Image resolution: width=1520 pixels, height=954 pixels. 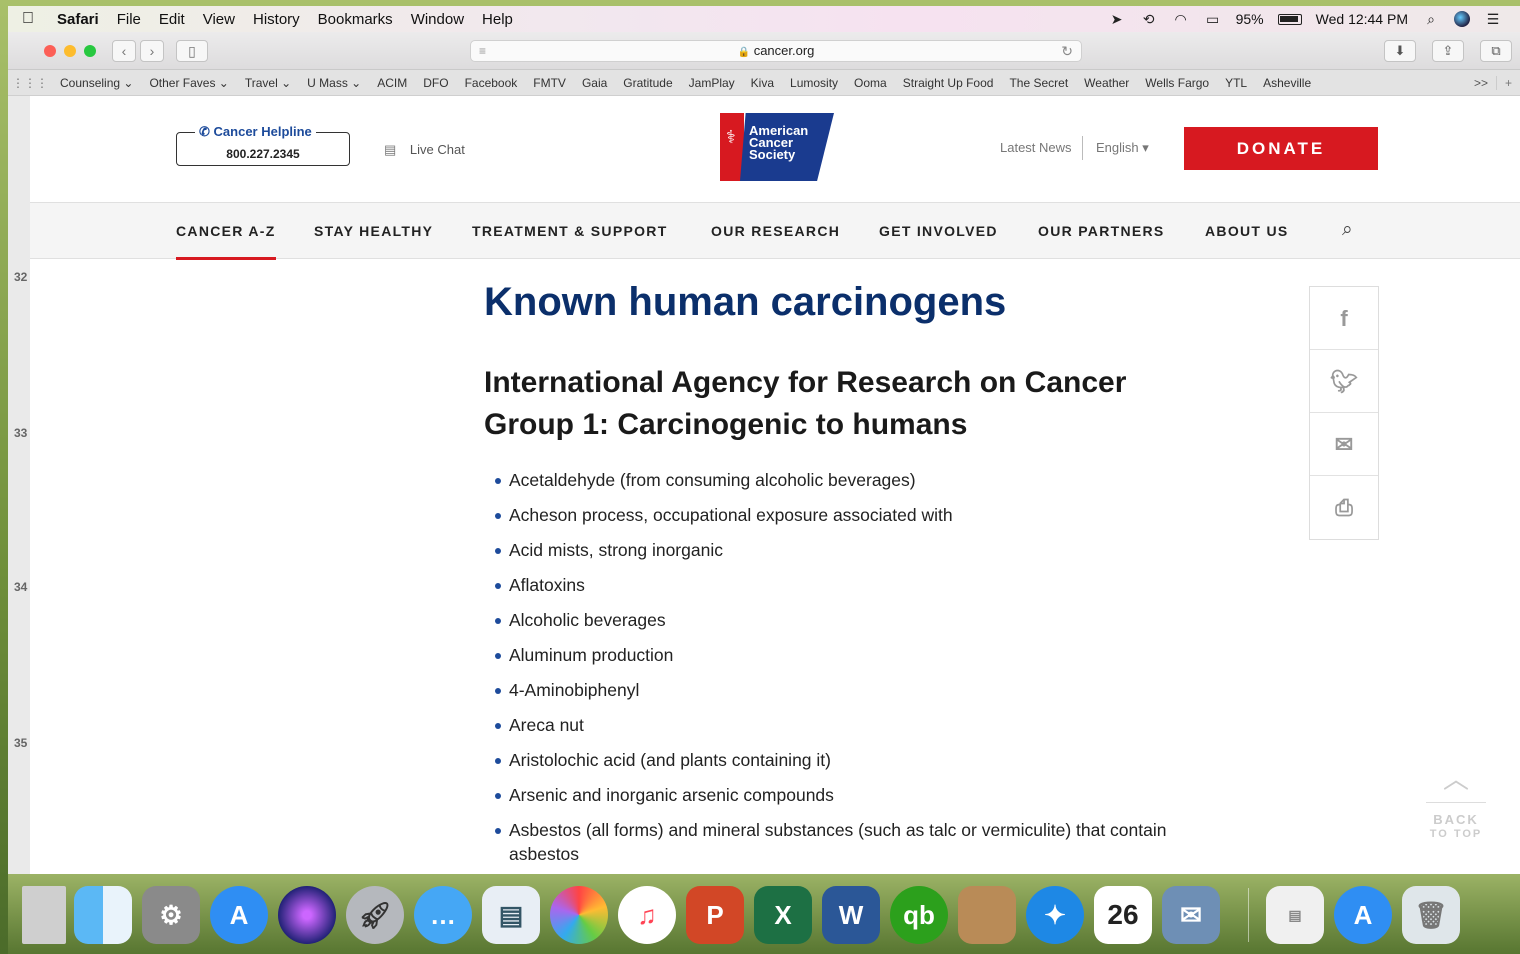 What do you see at coordinates (1344, 507) in the screenshot?
I see `print-icon: ⎙` at bounding box center [1344, 507].